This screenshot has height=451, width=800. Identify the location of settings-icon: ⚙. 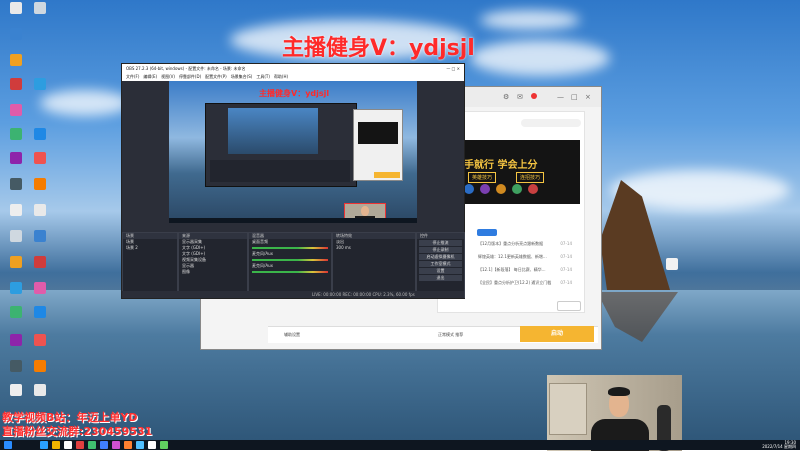
(507, 97).